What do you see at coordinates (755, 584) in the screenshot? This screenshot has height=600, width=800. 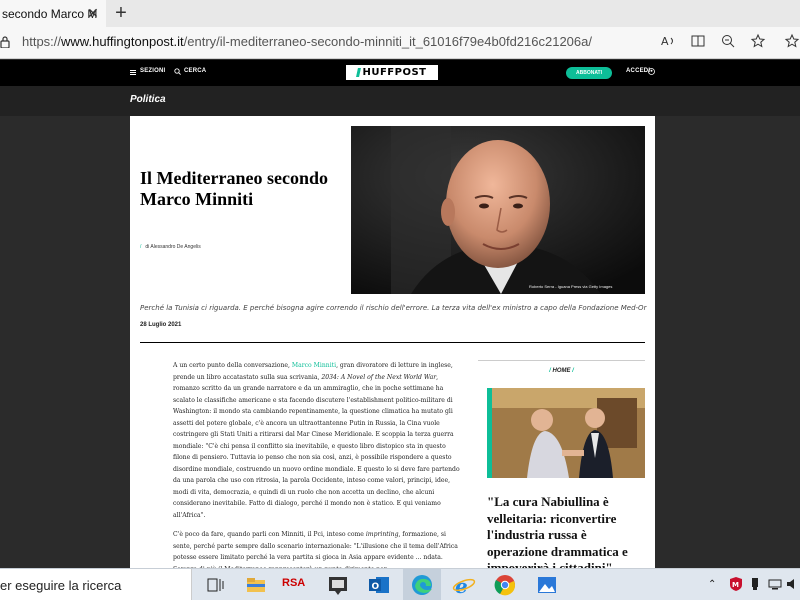 I see `usb-icon` at bounding box center [755, 584].